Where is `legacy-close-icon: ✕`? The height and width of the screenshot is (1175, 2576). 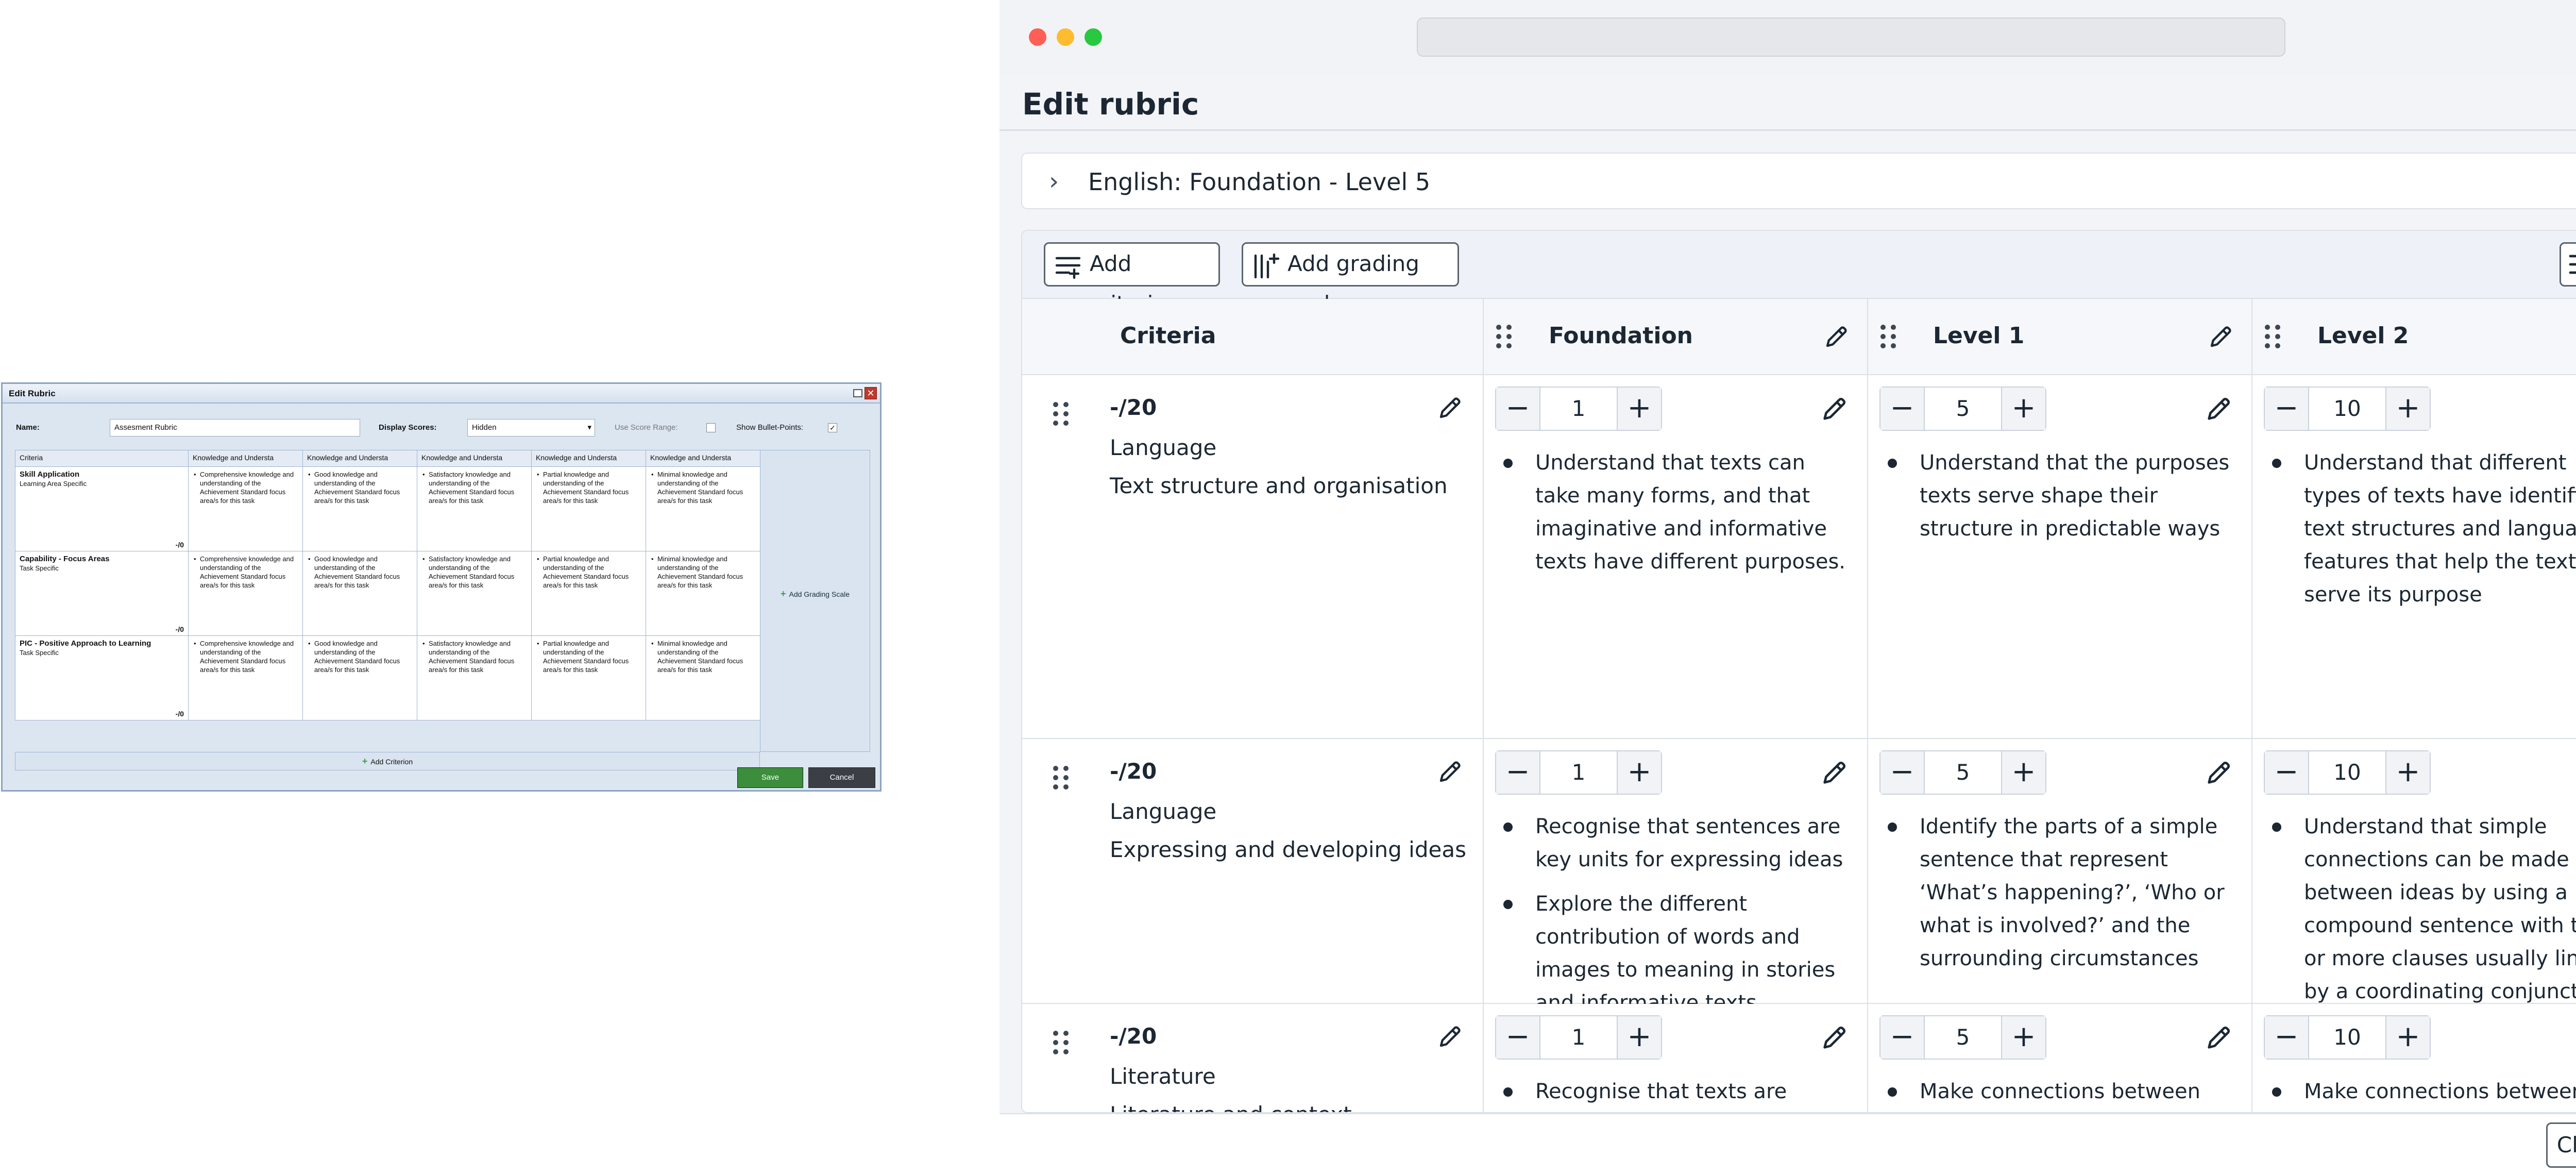
legacy-close-icon: ✕ is located at coordinates (871, 393).